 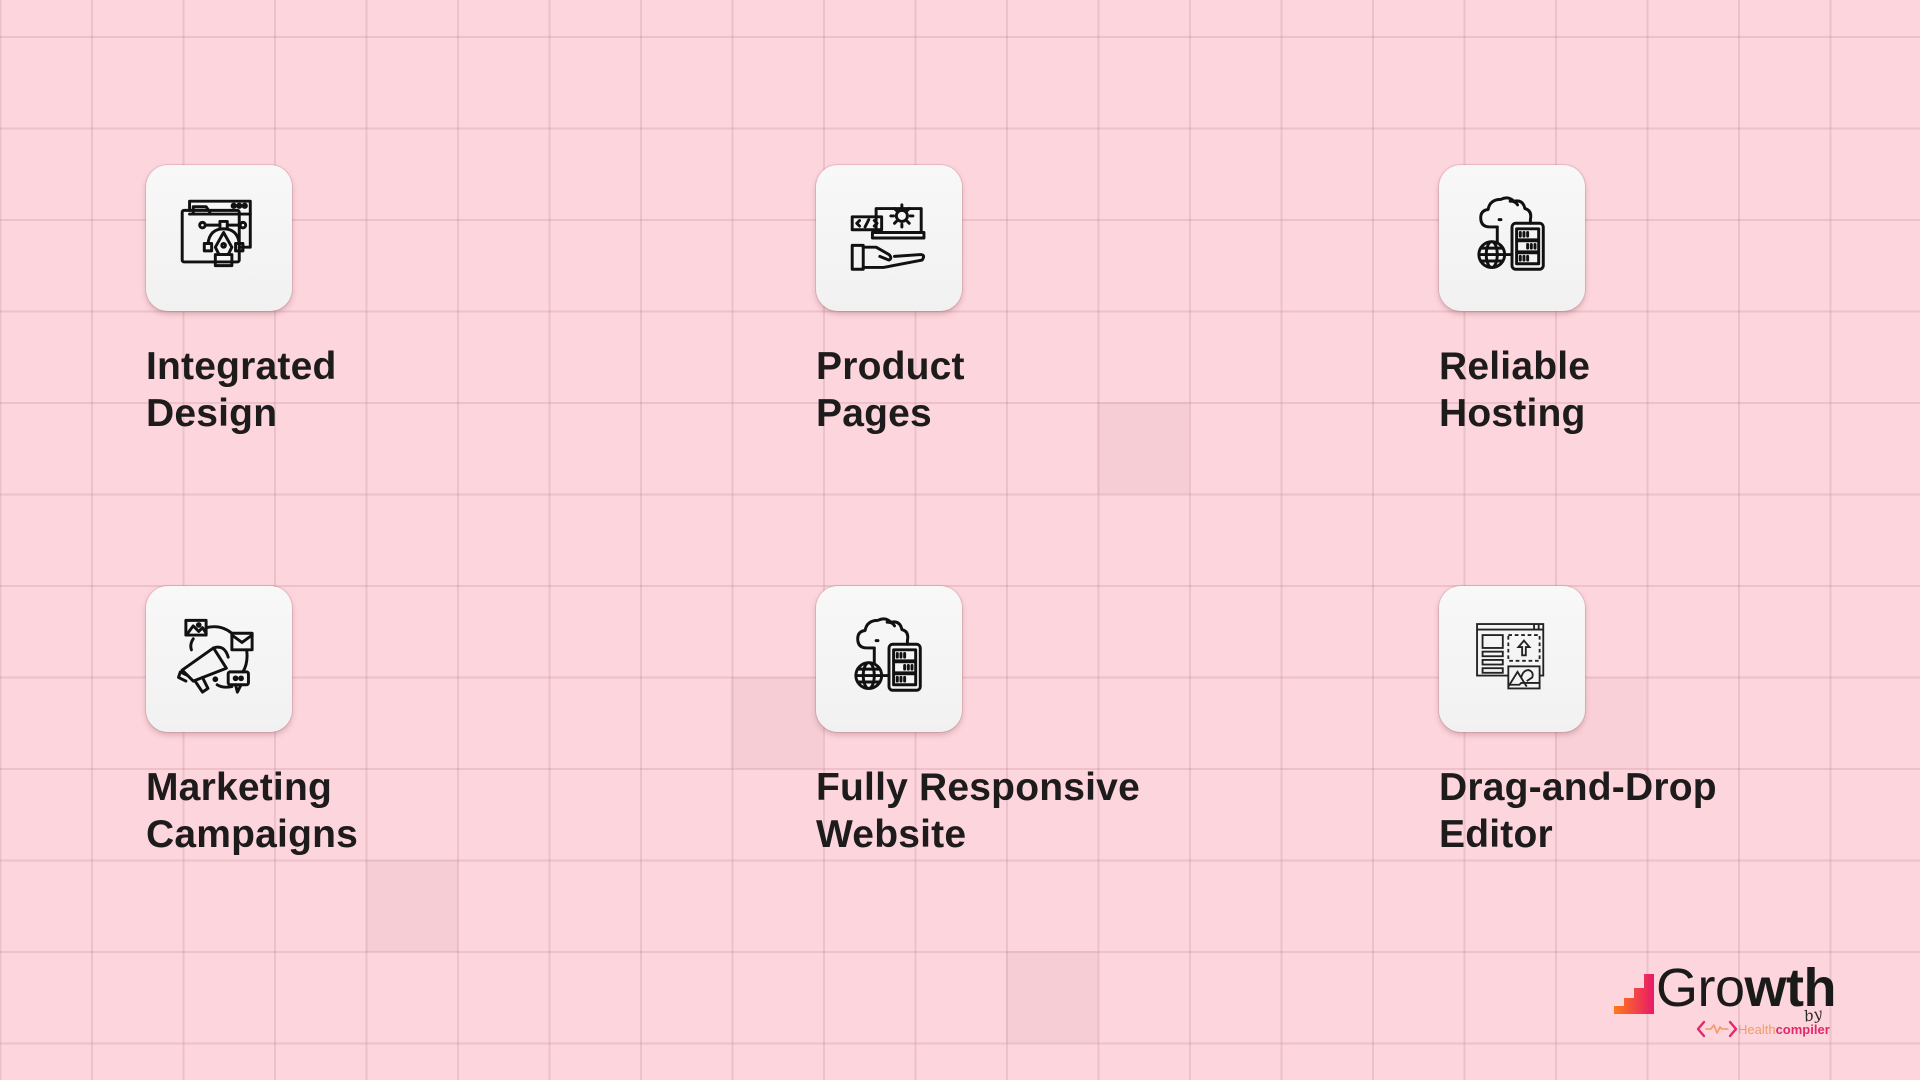 I want to click on megaphone-icon, so click(x=215, y=656).